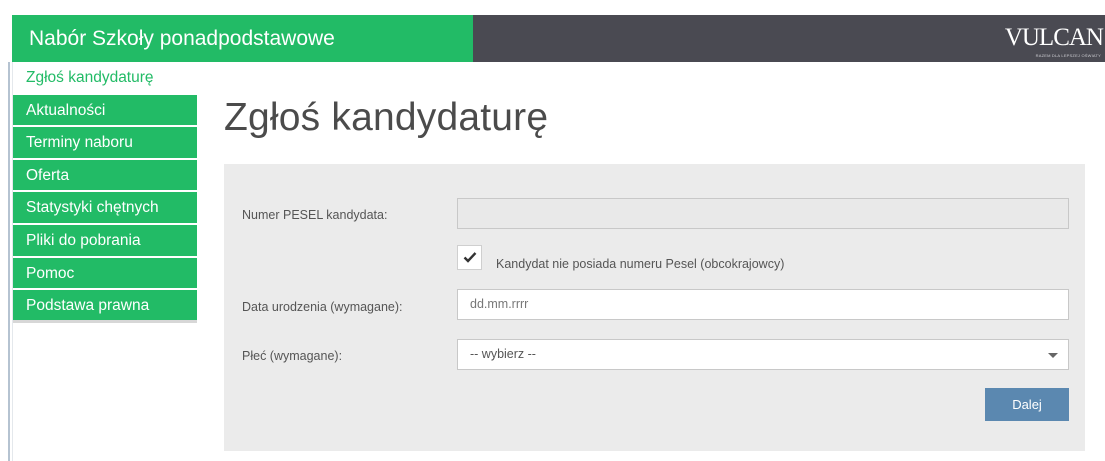 The width and height of the screenshot is (1105, 461). What do you see at coordinates (105, 111) in the screenshot?
I see `sidebar-item-aktualnosci: Aktualności` at bounding box center [105, 111].